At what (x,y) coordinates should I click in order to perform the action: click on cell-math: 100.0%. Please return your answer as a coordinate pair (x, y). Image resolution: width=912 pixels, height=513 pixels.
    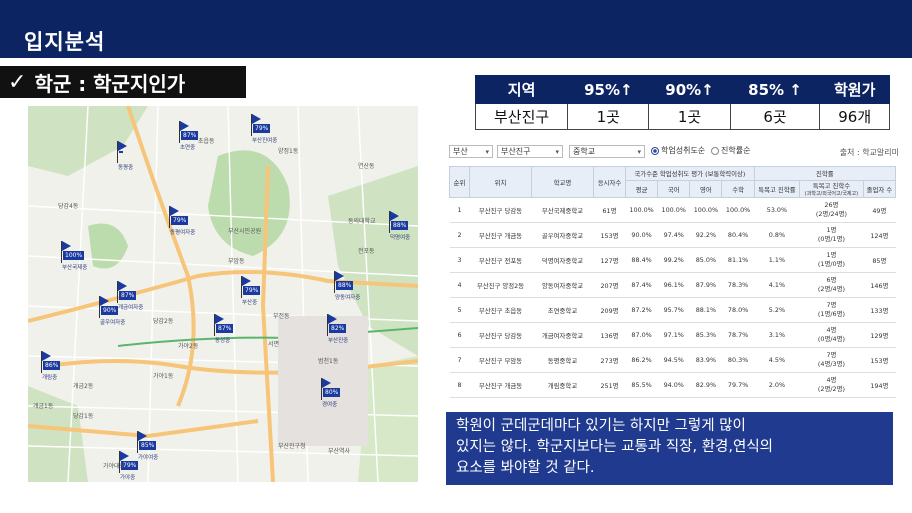
    Looking at the image, I should click on (738, 210).